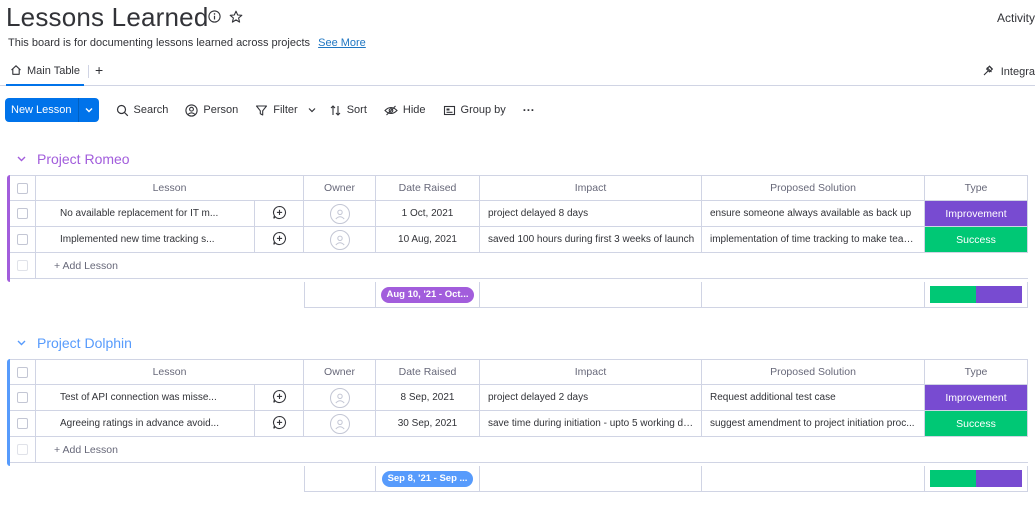 This screenshot has width=1035, height=508. I want to click on more-options-button: ···, so click(529, 110).